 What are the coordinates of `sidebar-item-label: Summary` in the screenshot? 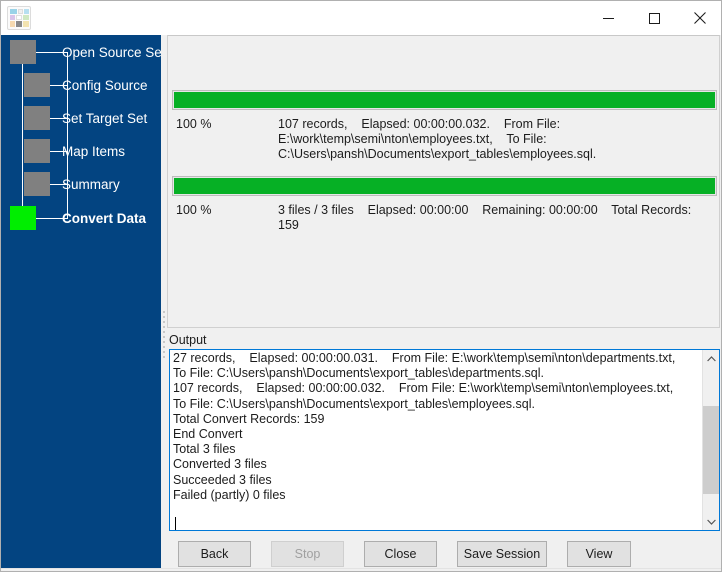 It's located at (91, 184).